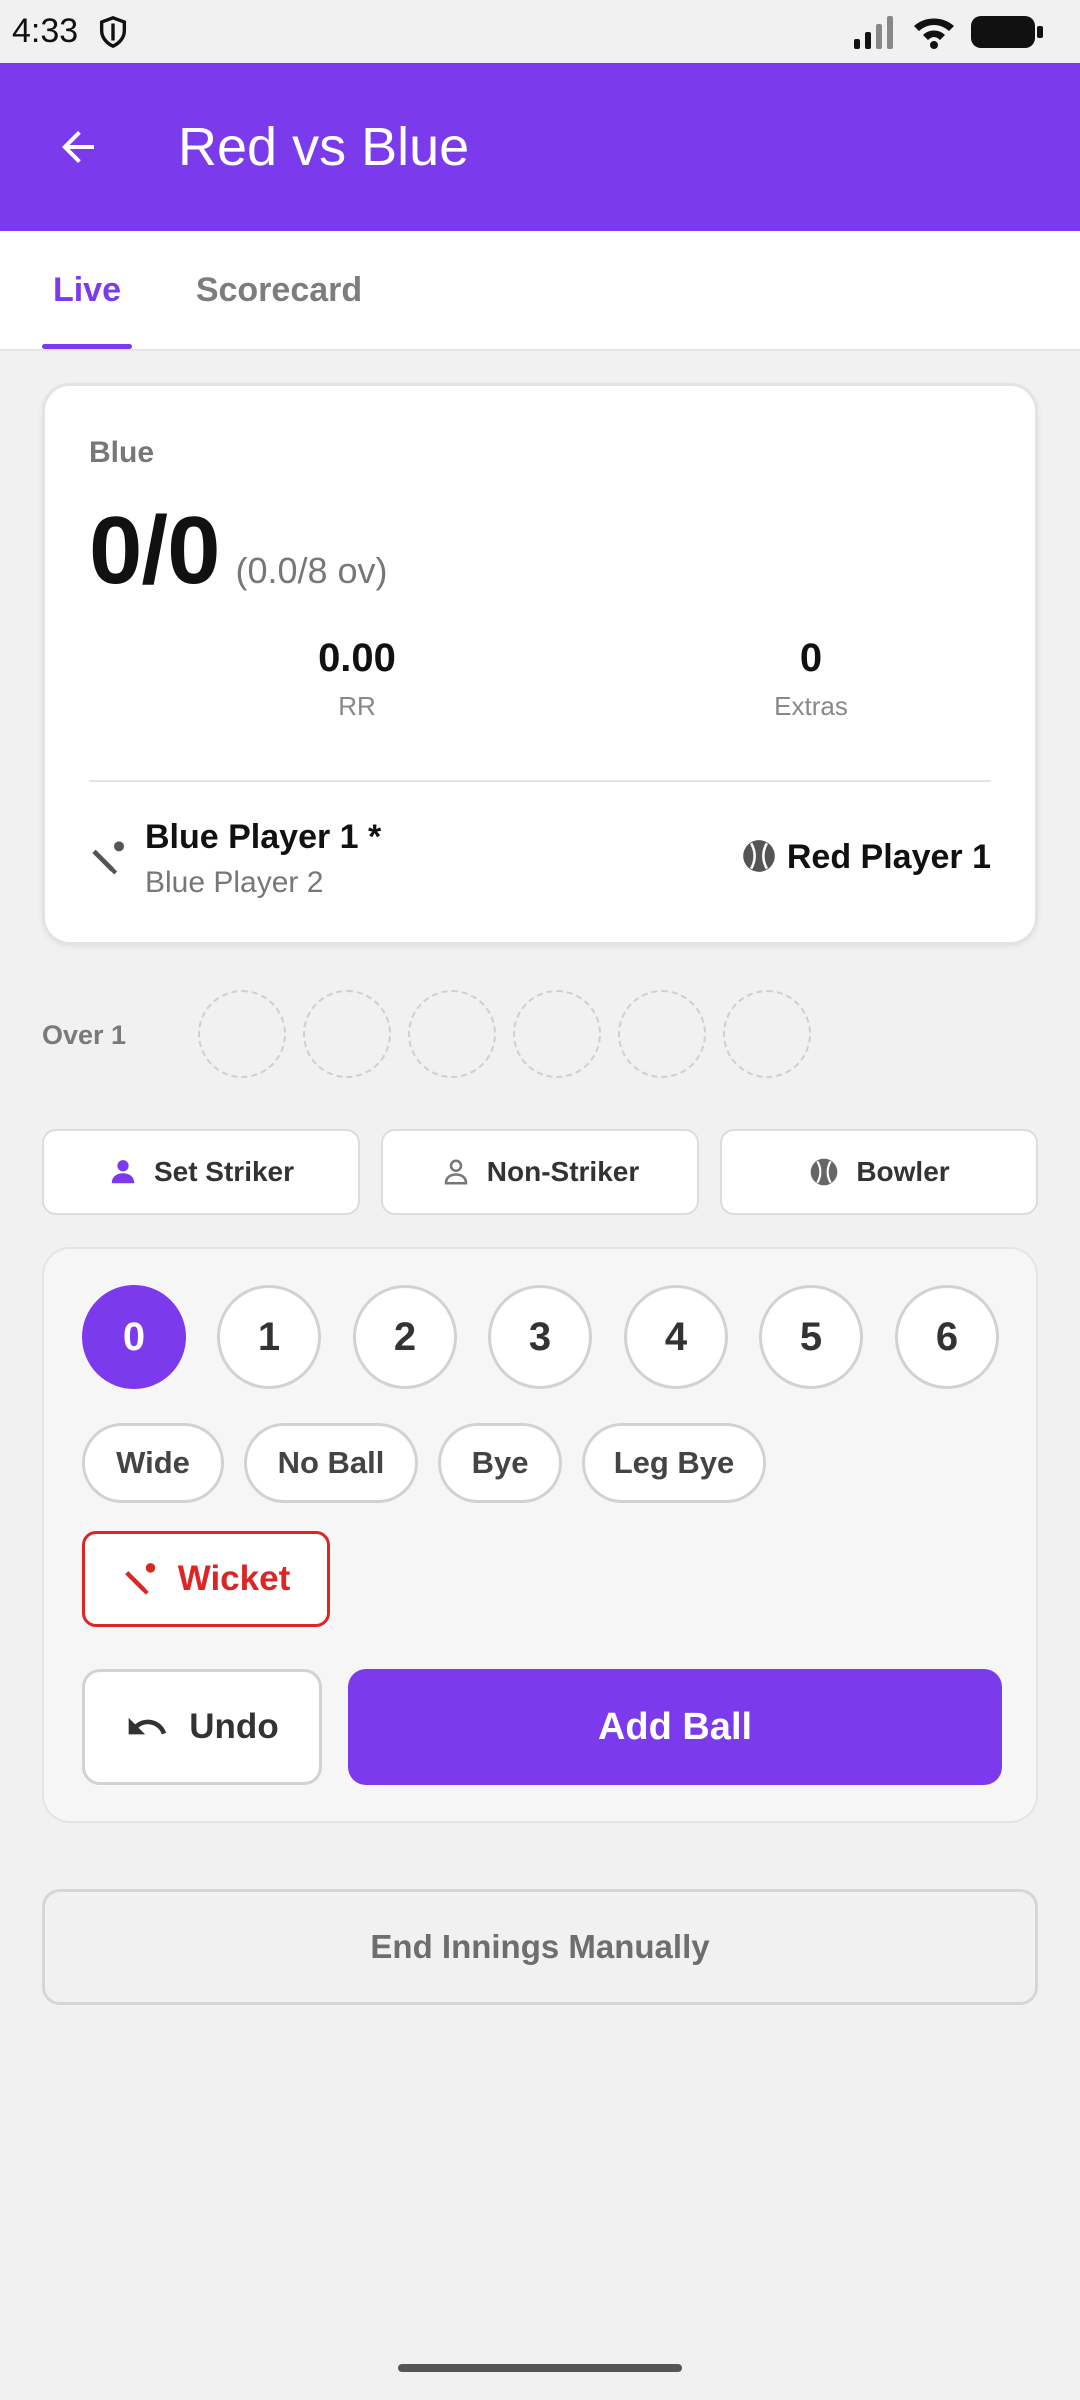  I want to click on person-icon, so click(123, 1172).